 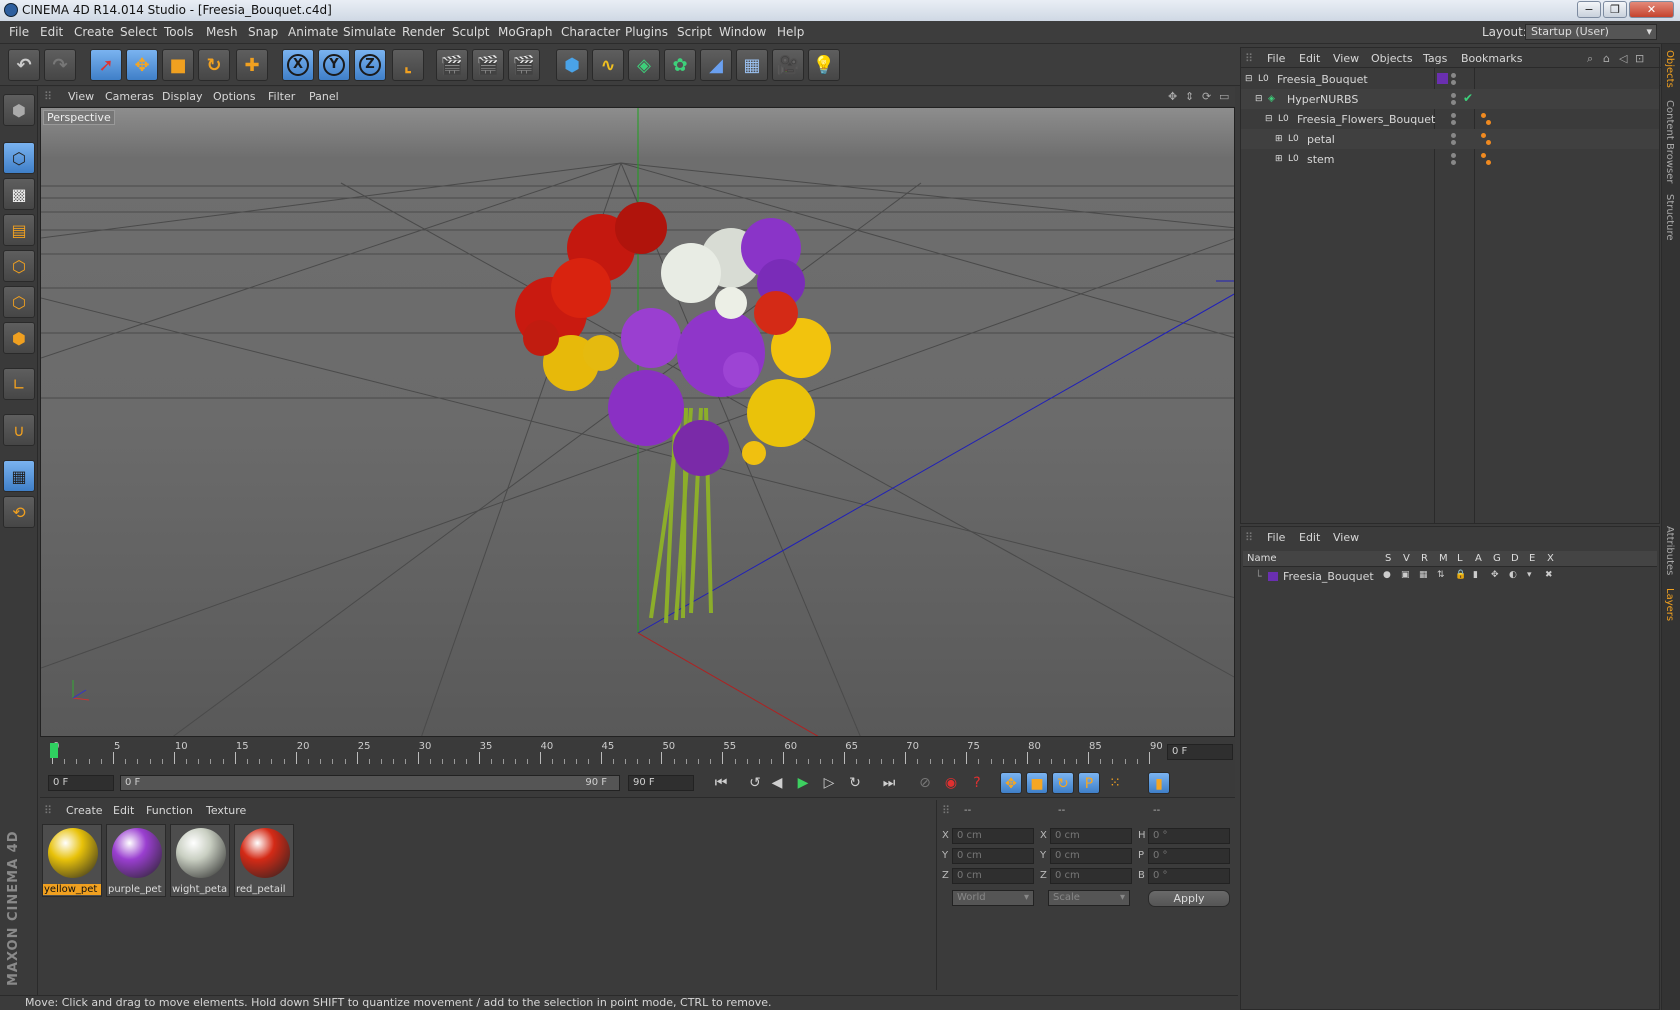 I want to click on layer-row: └ Freesia_Bouquet ● ▣ ▦ ⇅ 🔒 ▮ ✥ ◐ ▾ ✖, so click(x=1450, y=577).